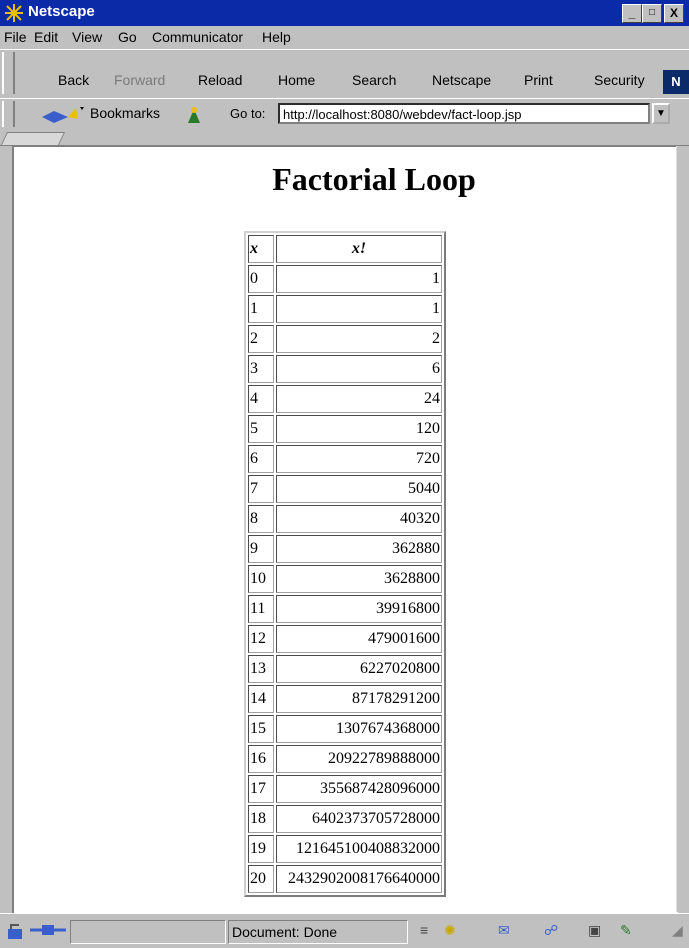 Image resolution: width=689 pixels, height=948 pixels. What do you see at coordinates (261, 849) in the screenshot?
I see `cell-x: 19` at bounding box center [261, 849].